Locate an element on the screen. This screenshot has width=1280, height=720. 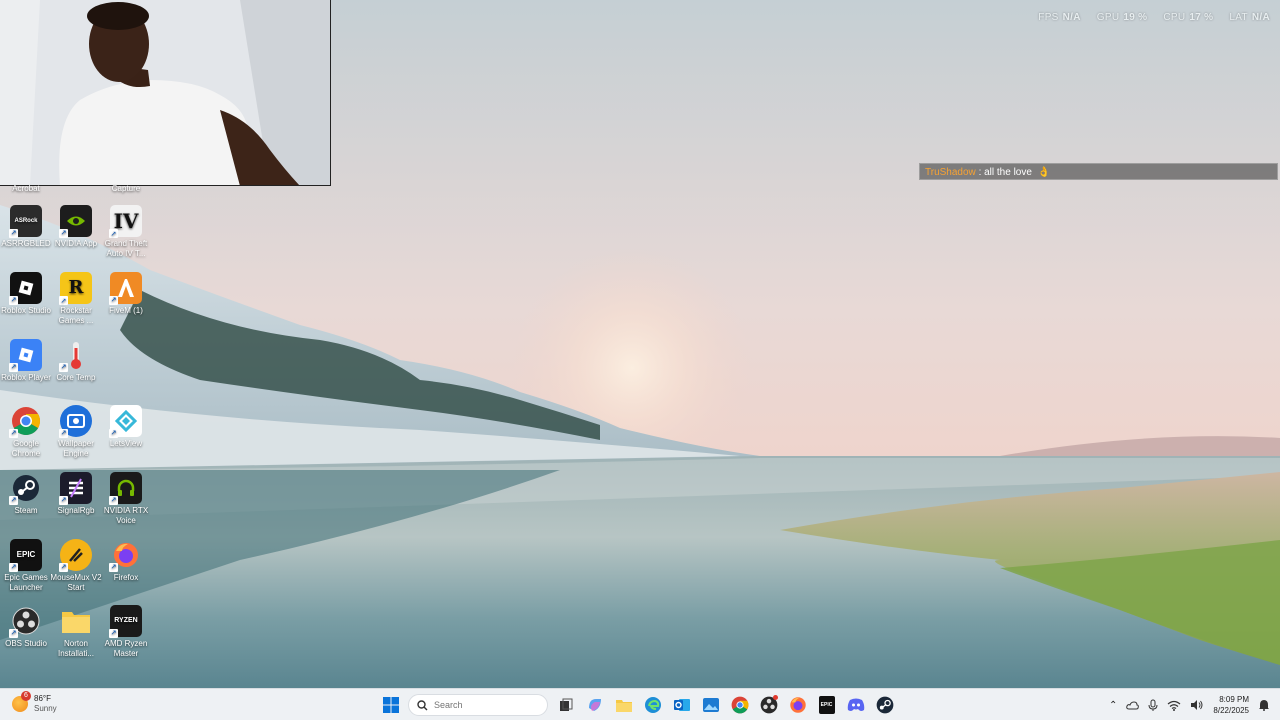
epic-games-icon: EPIC is located at coordinates (826, 705).